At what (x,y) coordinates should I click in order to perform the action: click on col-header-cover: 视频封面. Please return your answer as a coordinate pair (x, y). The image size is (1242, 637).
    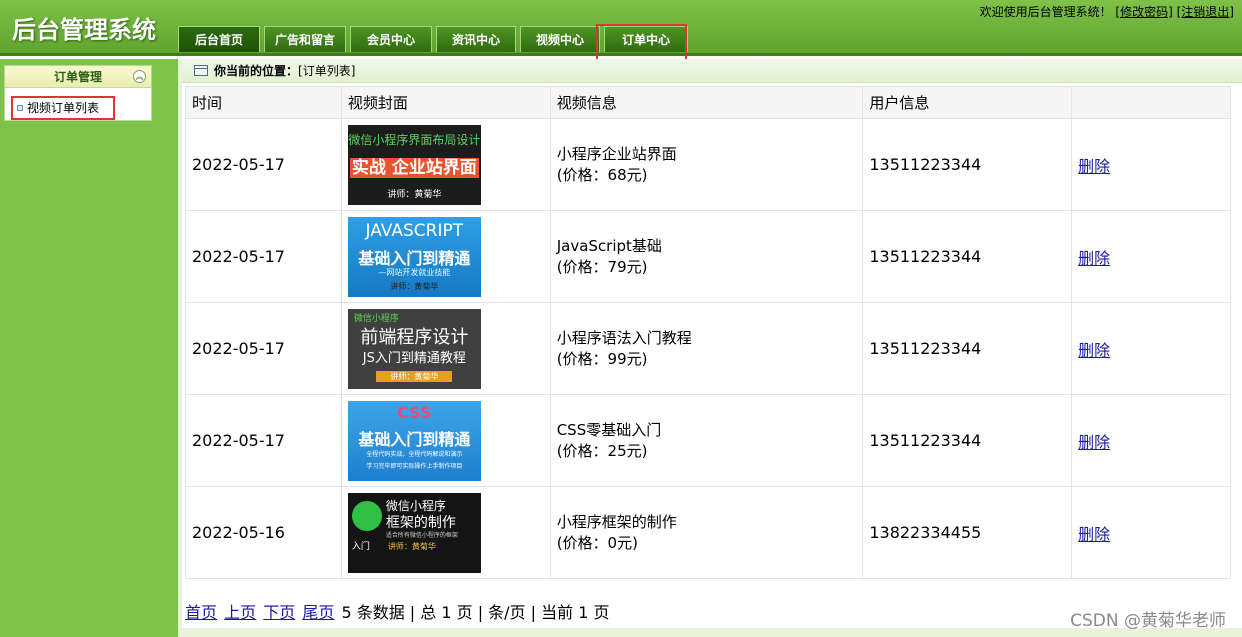
    Looking at the image, I should click on (445, 102).